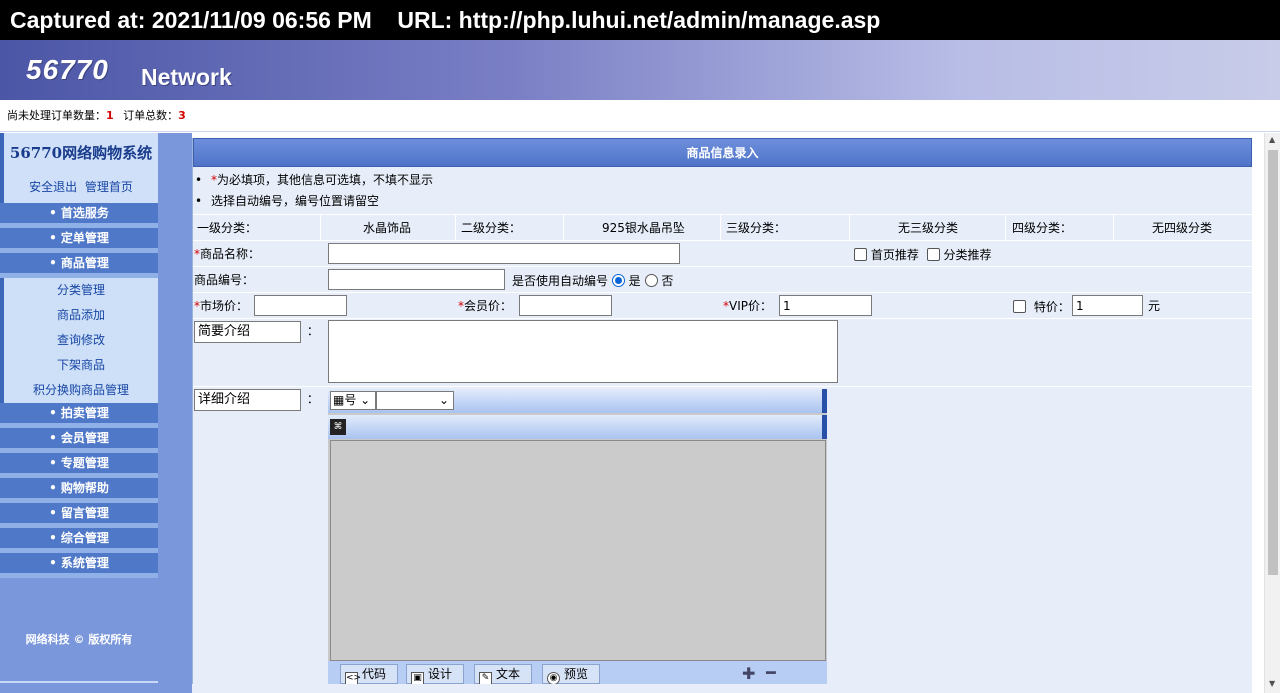  What do you see at coordinates (750, 306) in the screenshot?
I see `vip-price-label: VIP价：` at bounding box center [750, 306].